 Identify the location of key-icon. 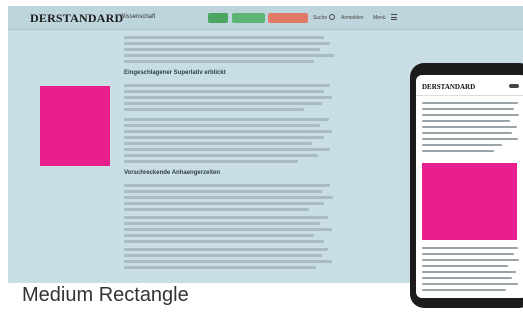
(514, 86).